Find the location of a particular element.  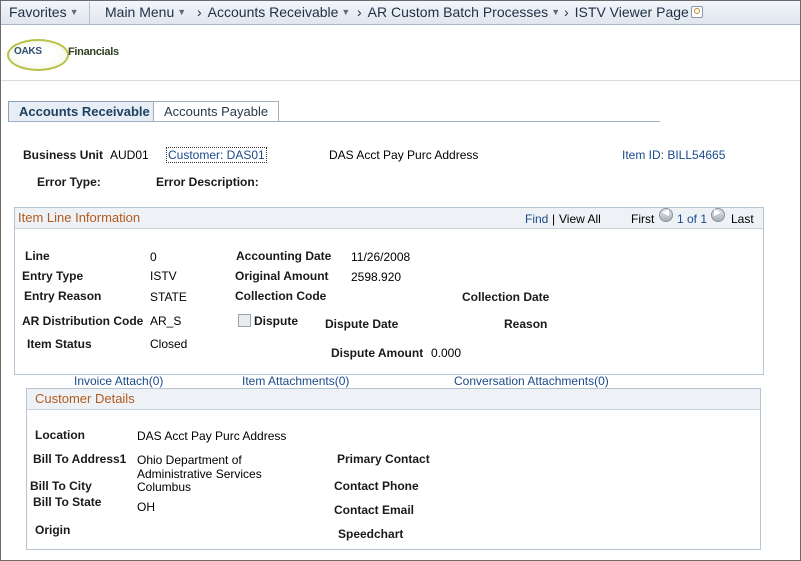

logo-subtitle: Financials is located at coordinates (93, 52).